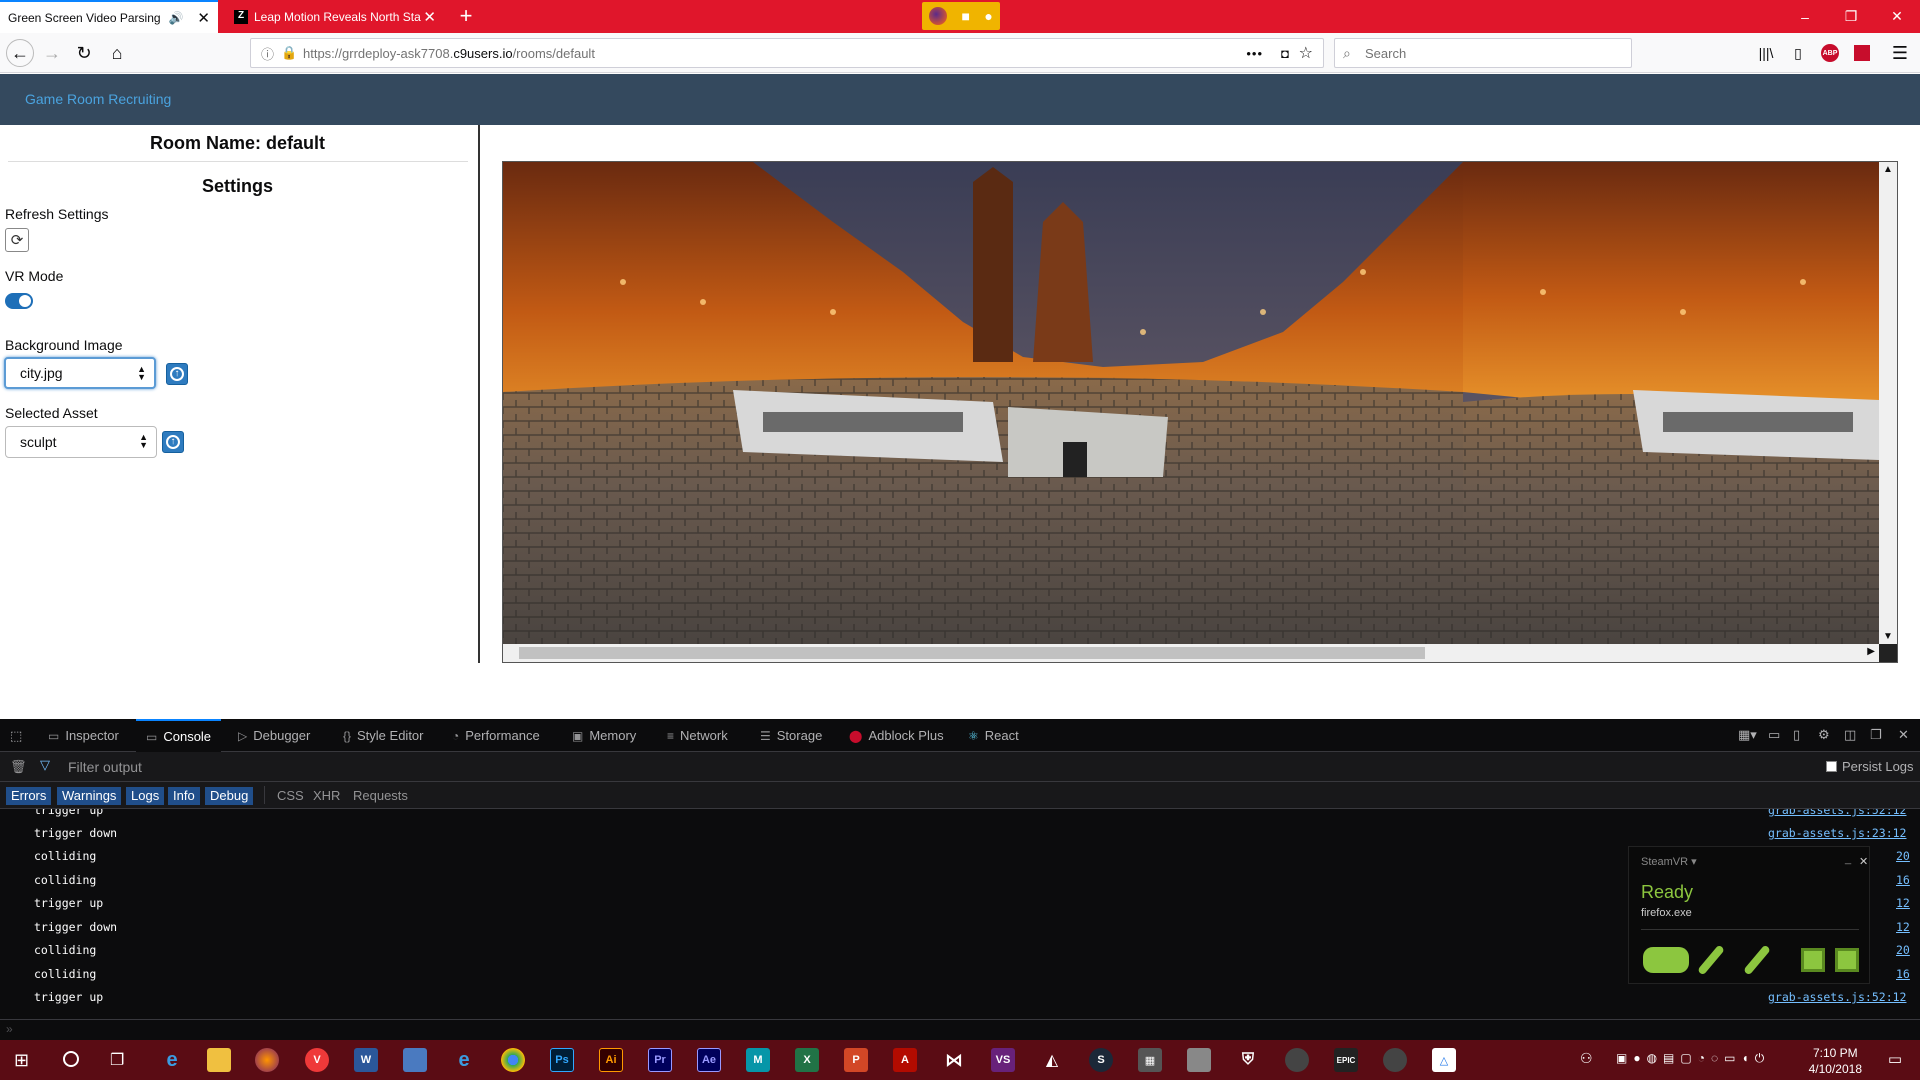 This screenshot has width=1920, height=1080. What do you see at coordinates (972, 653) in the screenshot?
I see `scrollbar-thumb` at bounding box center [972, 653].